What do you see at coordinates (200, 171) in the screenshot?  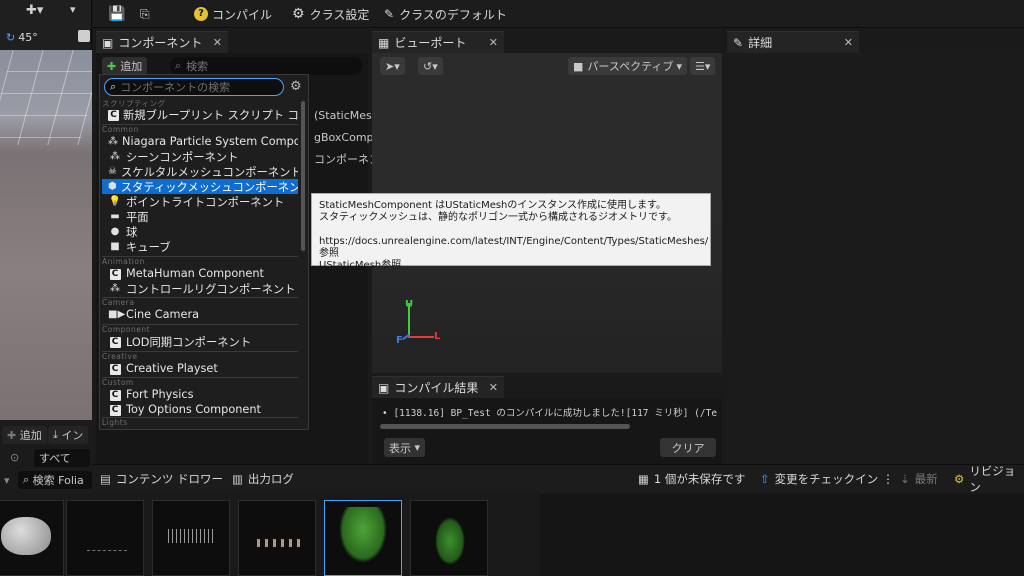 I see `menu-item-skeletal-mesh: ☠ スケルタルメッシュコンポーネント` at bounding box center [200, 171].